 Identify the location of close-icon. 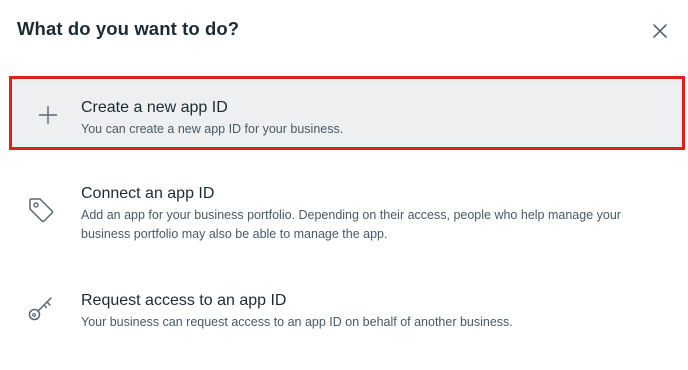
(660, 31).